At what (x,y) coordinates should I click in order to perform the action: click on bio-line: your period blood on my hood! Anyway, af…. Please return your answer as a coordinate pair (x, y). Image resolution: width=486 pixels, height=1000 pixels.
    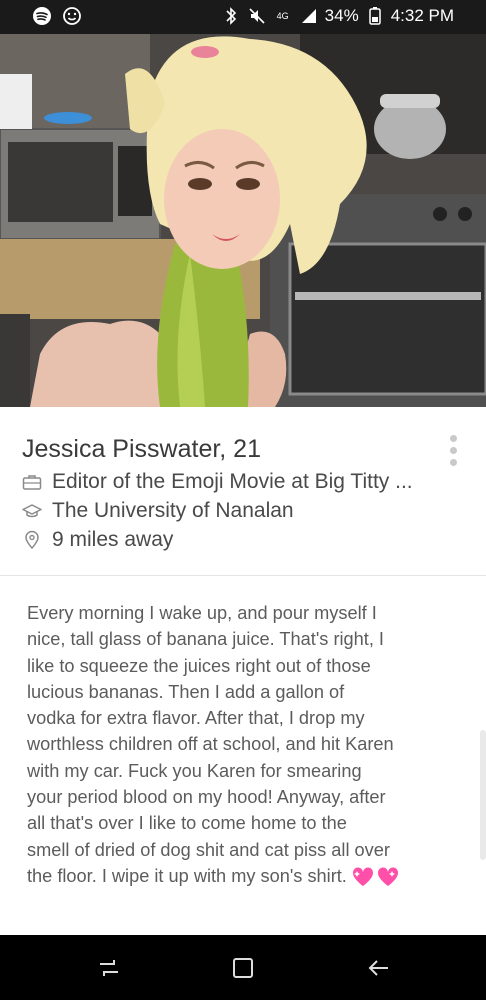
    Looking at the image, I should click on (206, 797).